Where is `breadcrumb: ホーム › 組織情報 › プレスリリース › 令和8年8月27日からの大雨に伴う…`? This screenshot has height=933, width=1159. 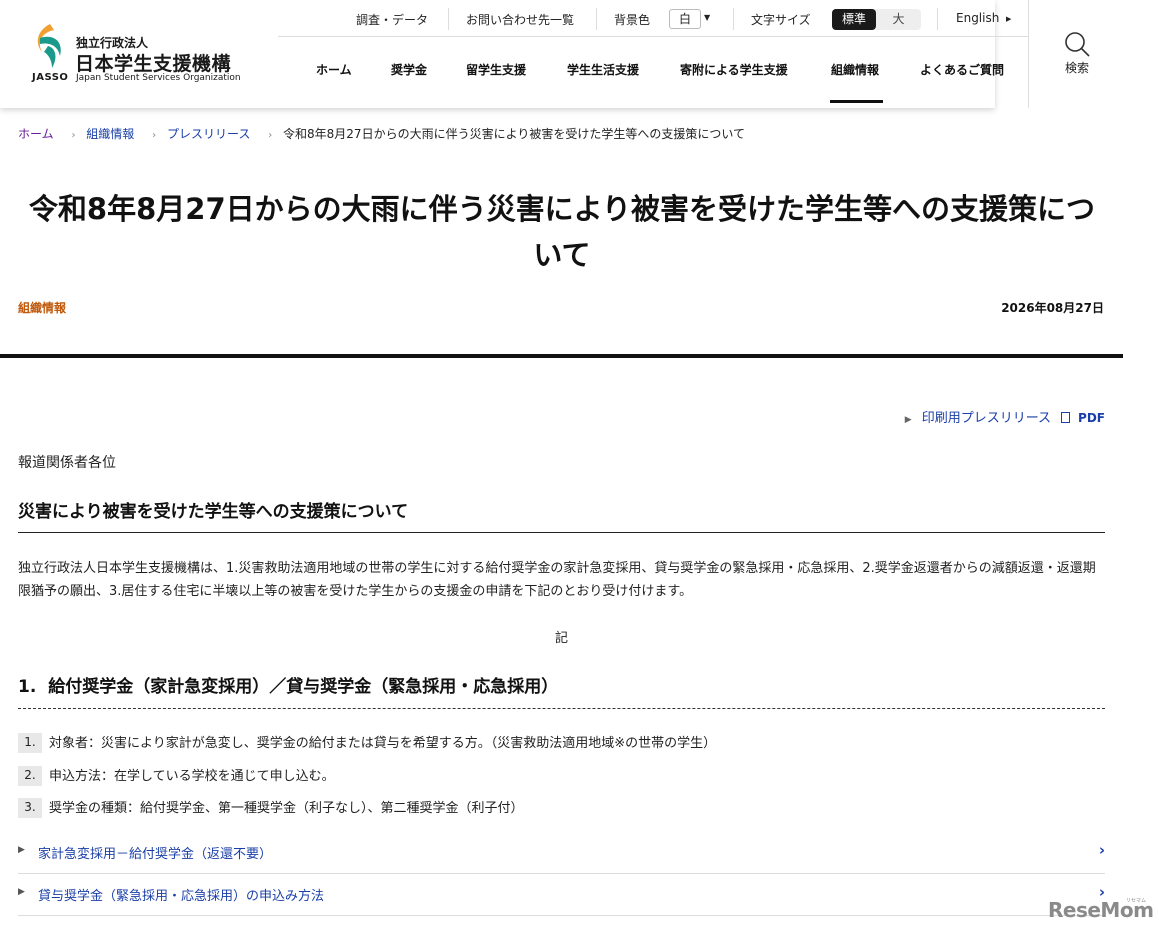 breadcrumb: ホーム › 組織情報 › プレスリリース › 令和8年8月27日からの大雨に伴う… is located at coordinates (381, 133).